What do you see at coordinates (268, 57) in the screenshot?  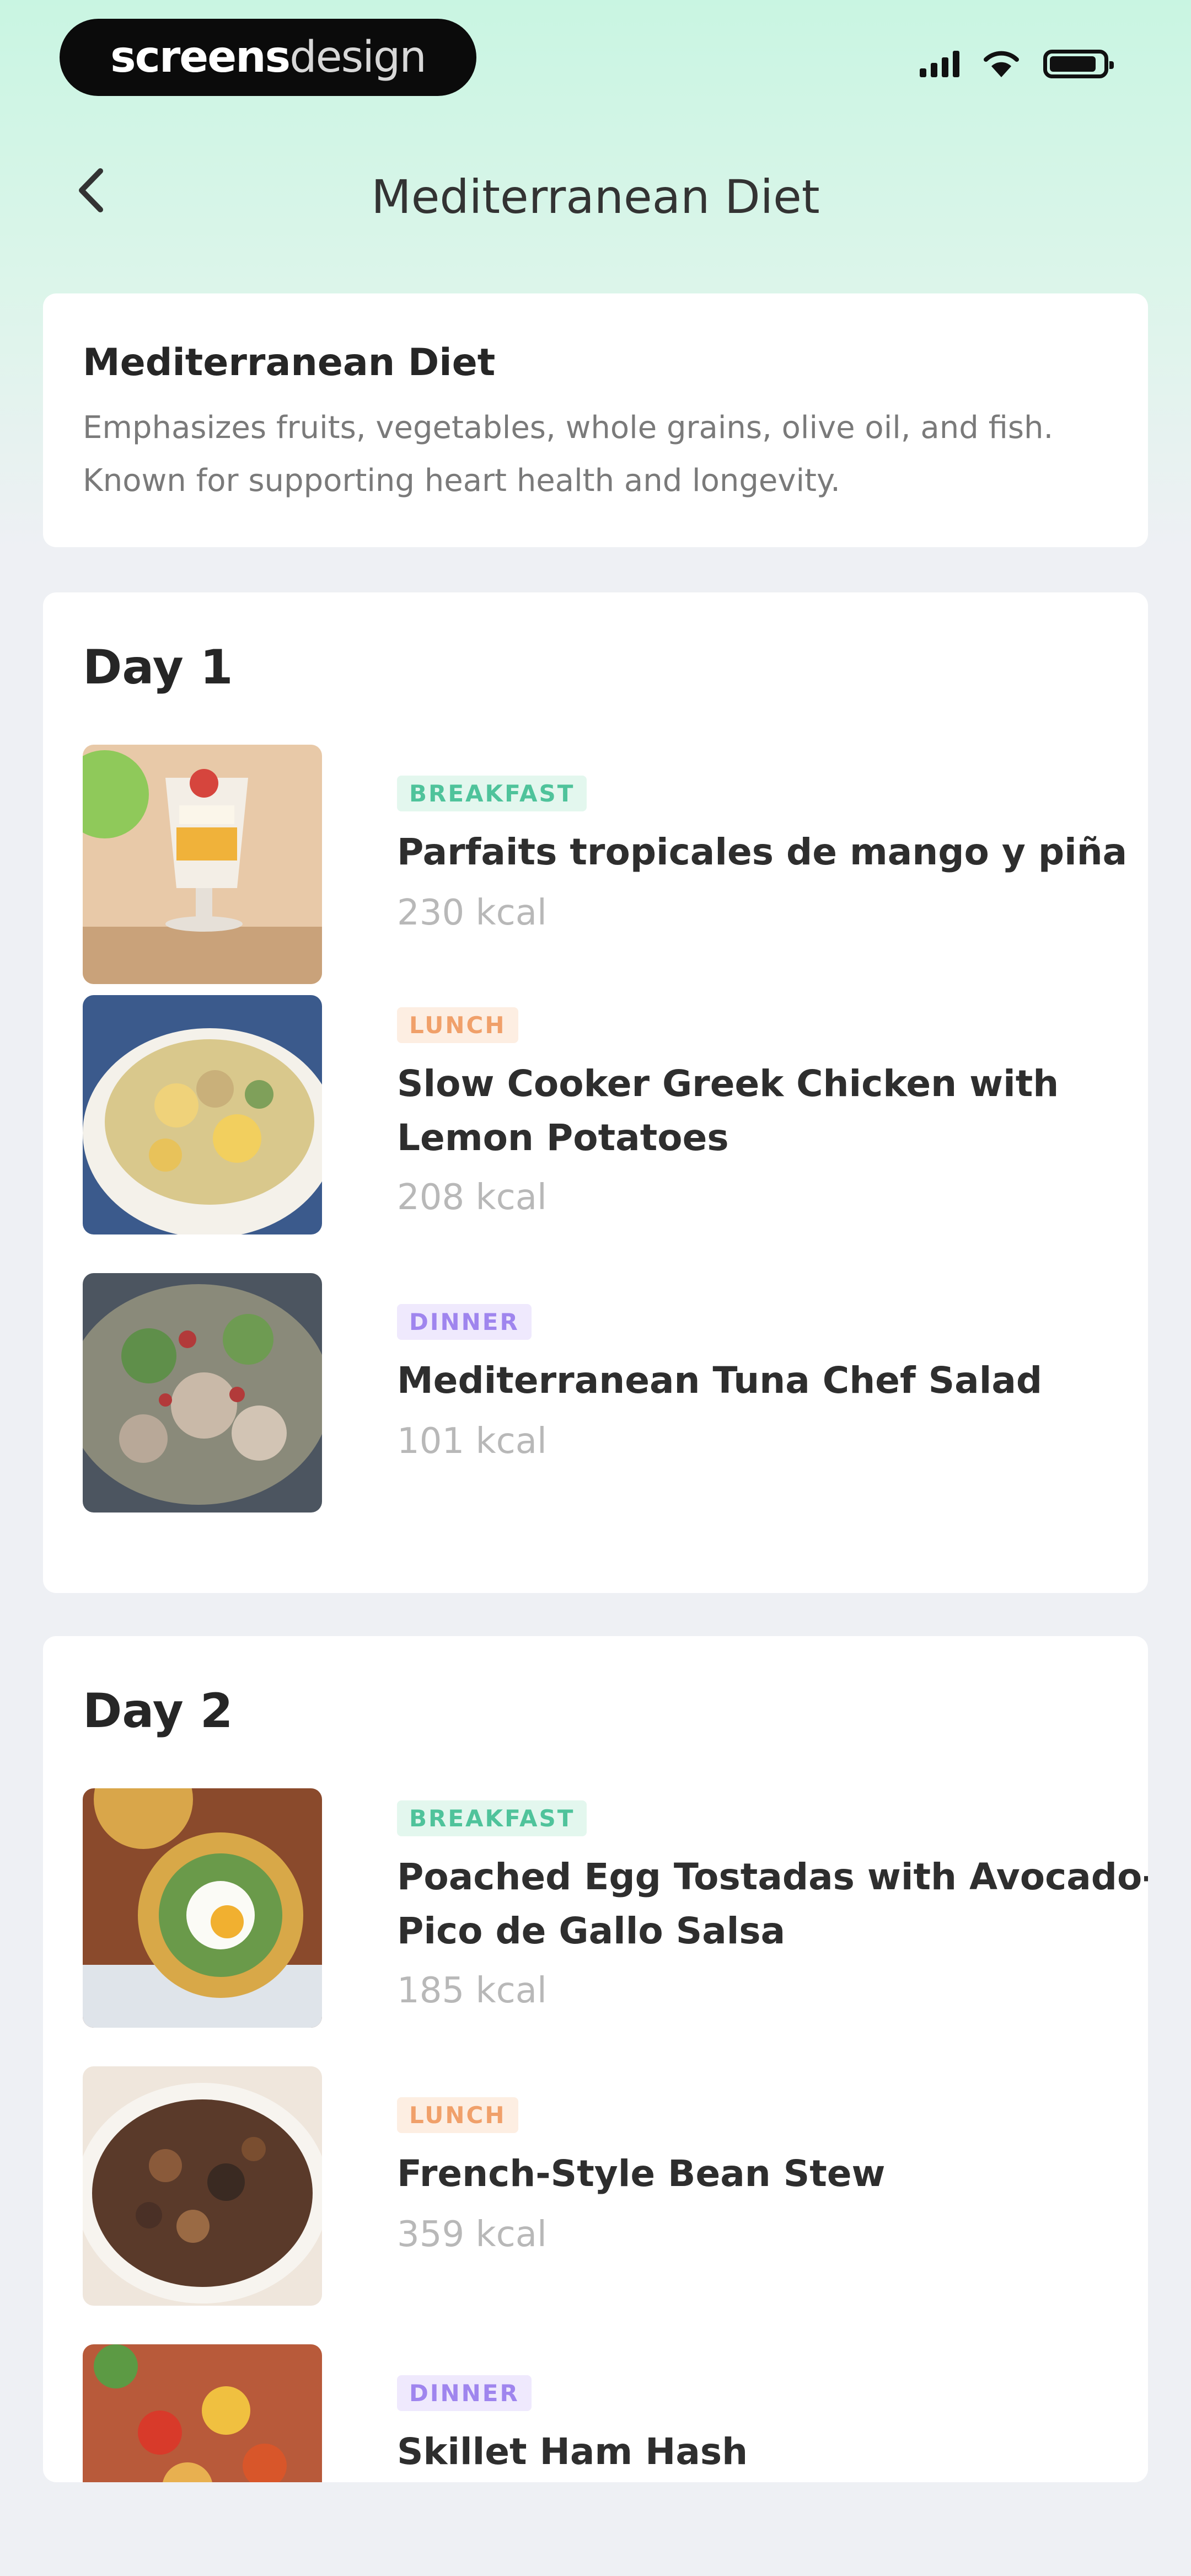 I see `brand-logo: screens design` at bounding box center [268, 57].